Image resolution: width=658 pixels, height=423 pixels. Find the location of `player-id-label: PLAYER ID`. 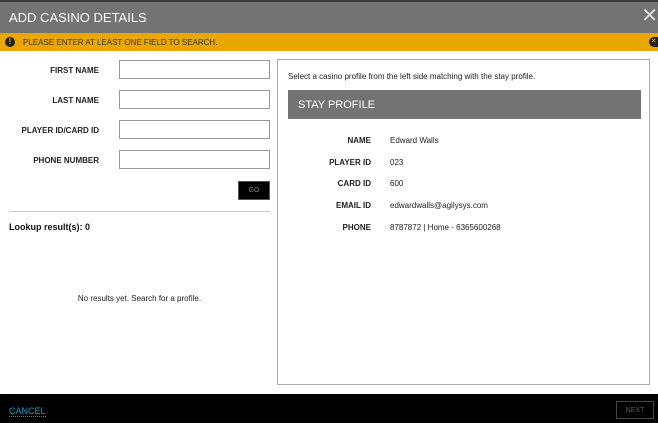

player-id-label: PLAYER ID is located at coordinates (350, 162).